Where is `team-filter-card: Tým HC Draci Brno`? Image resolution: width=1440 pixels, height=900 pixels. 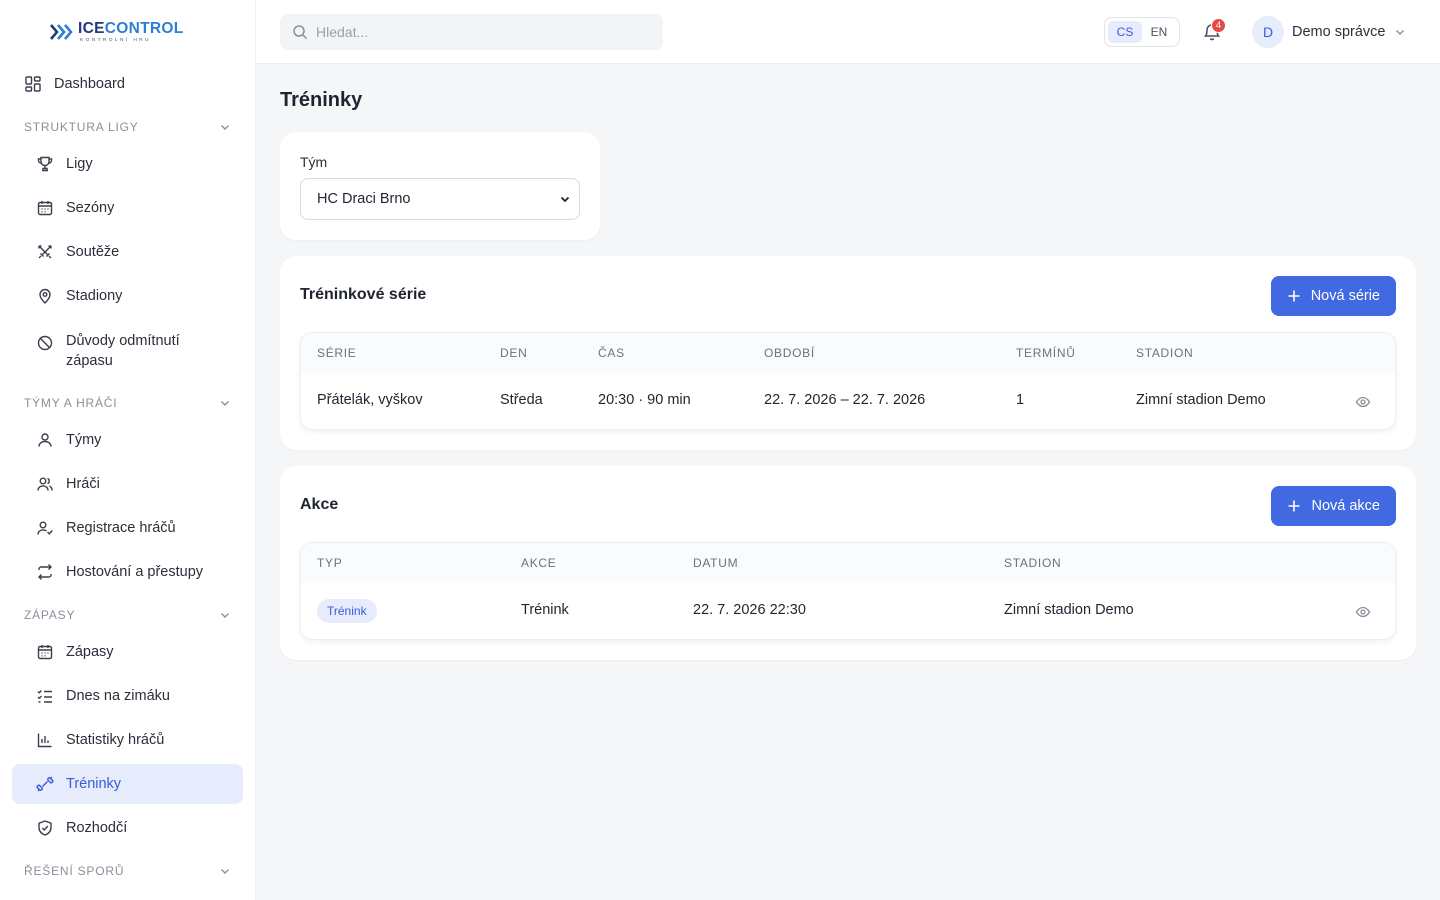 team-filter-card: Tým HC Draci Brno is located at coordinates (440, 186).